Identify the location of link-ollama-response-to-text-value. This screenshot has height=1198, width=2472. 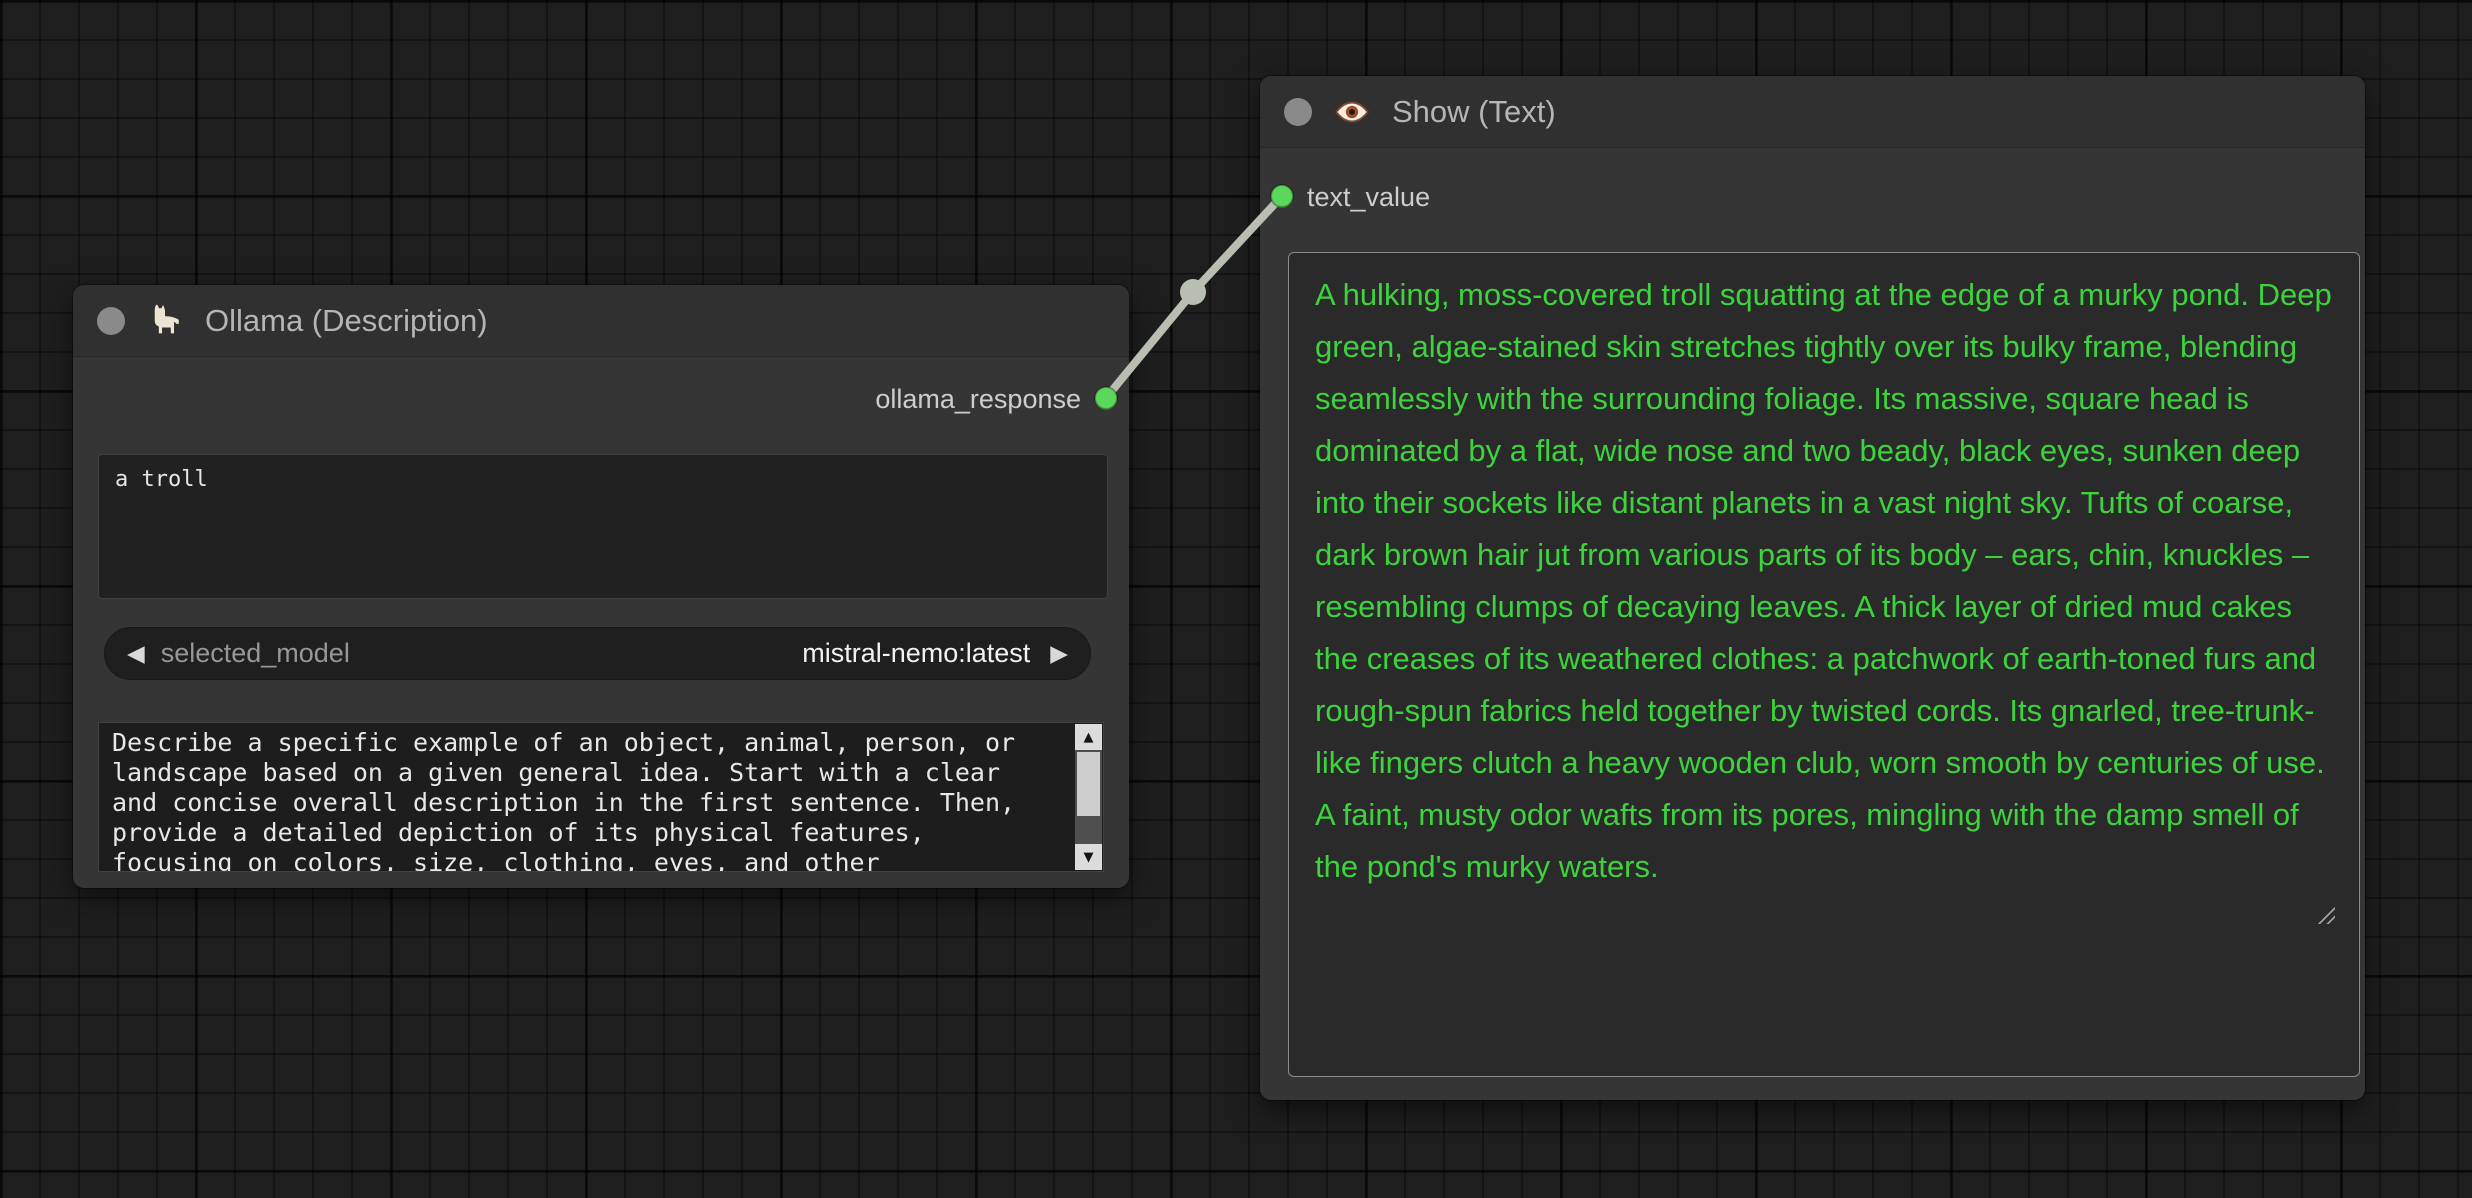
(1194, 297).